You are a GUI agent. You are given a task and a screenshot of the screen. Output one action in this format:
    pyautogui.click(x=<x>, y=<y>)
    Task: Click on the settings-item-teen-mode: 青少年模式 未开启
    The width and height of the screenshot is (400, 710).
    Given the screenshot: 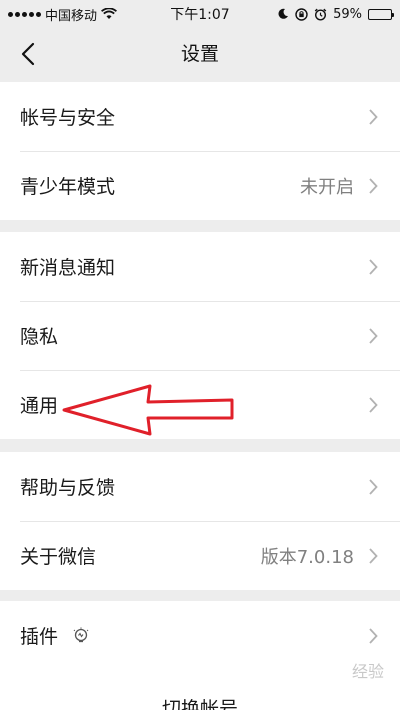 What is the action you would take?
    pyautogui.click(x=200, y=185)
    